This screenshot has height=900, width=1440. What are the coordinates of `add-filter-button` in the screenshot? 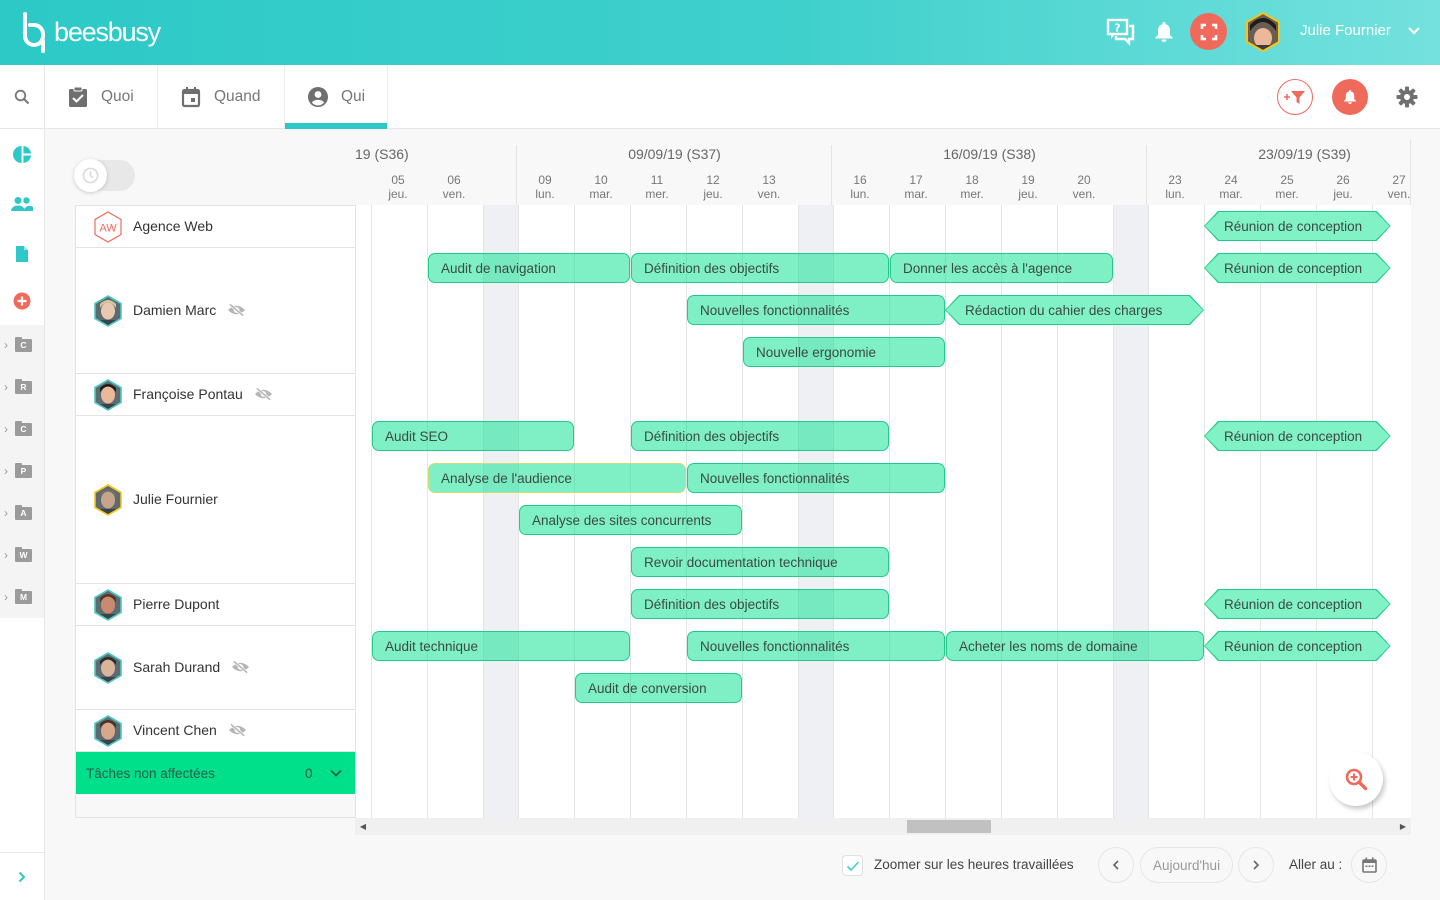 It's located at (1295, 97).